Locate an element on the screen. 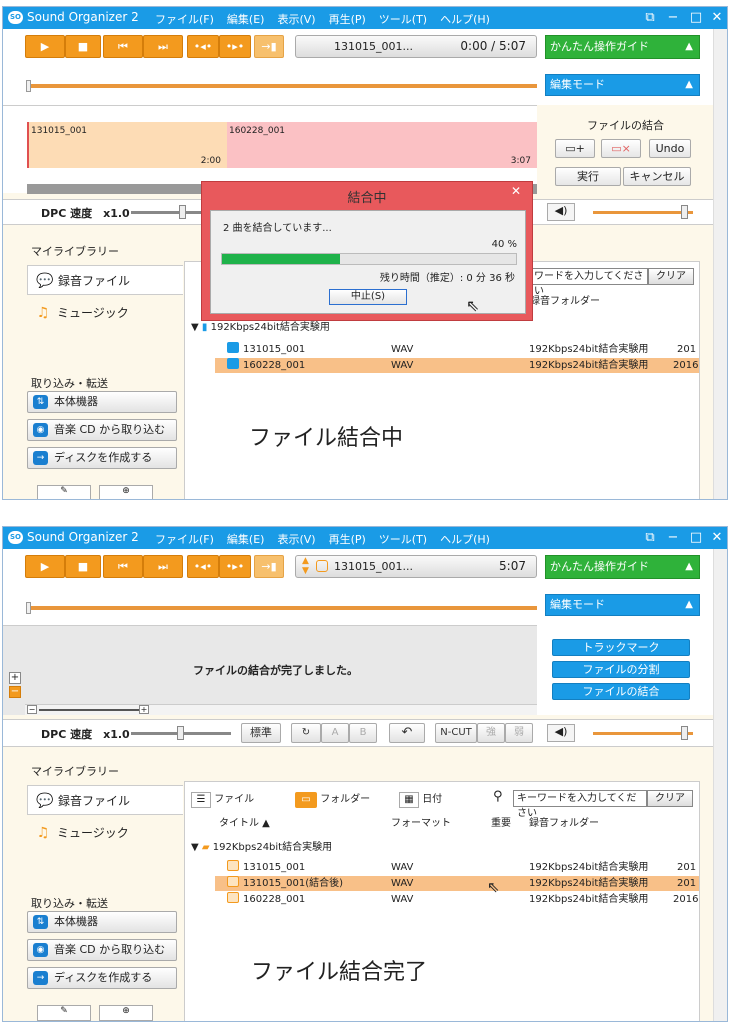 The height and width of the screenshot is (1024, 732). scroll-zoom-out: − is located at coordinates (32, 709).